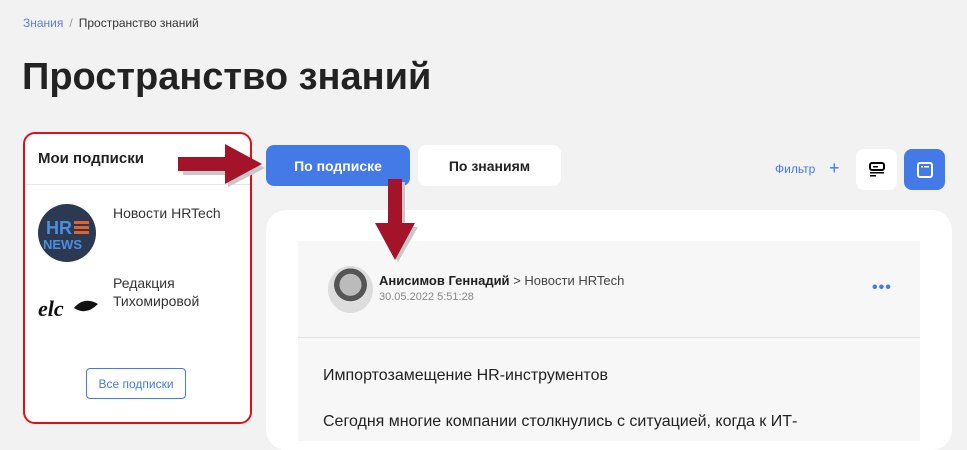  I want to click on list-view-button, so click(876, 169).